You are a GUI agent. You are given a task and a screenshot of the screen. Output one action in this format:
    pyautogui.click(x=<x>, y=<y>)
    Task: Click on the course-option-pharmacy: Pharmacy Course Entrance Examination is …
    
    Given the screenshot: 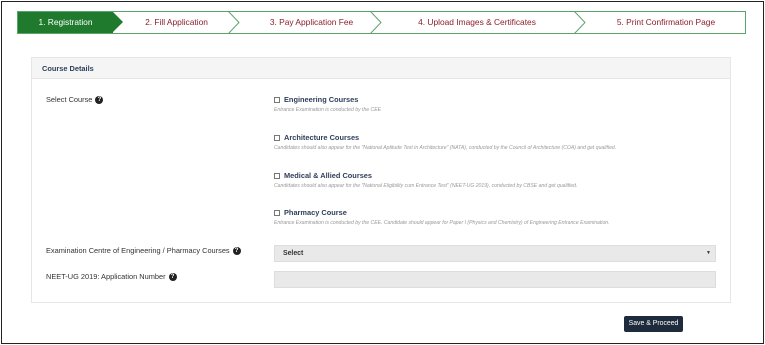 What is the action you would take?
    pyautogui.click(x=442, y=217)
    